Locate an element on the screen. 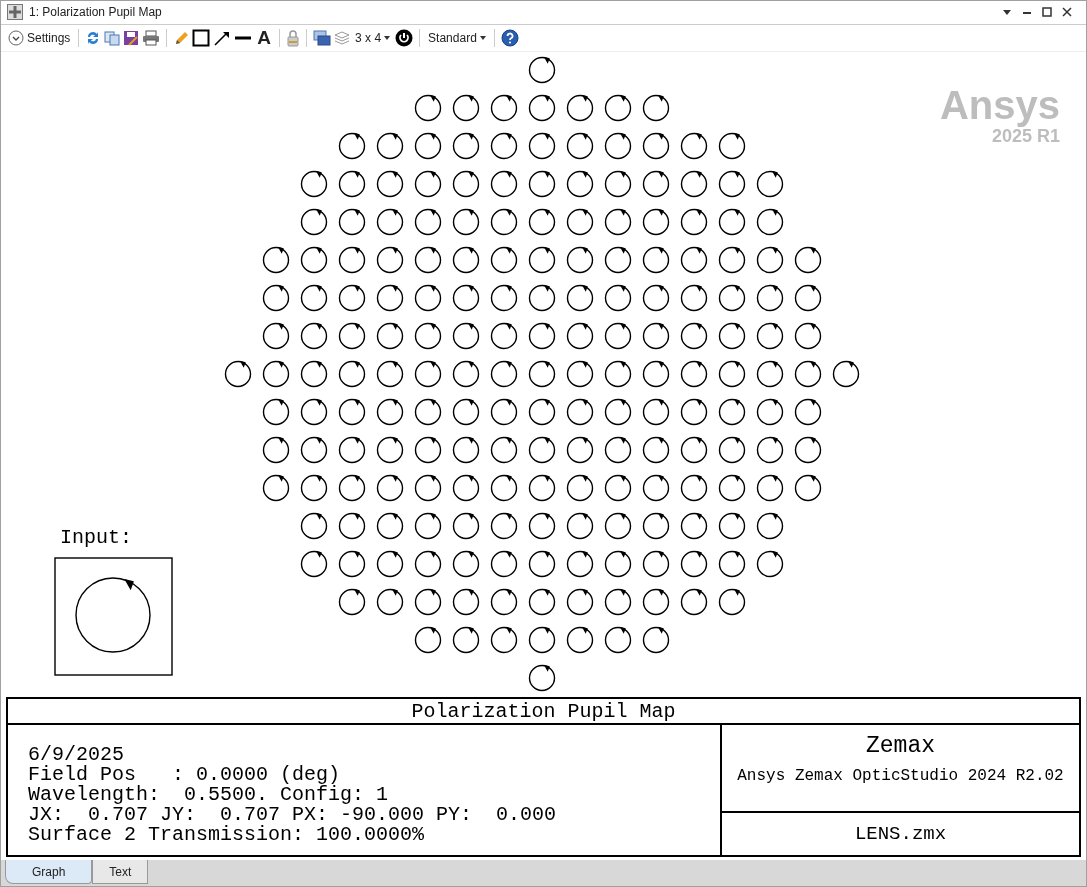  settings-button: Settings is located at coordinates (39, 37).